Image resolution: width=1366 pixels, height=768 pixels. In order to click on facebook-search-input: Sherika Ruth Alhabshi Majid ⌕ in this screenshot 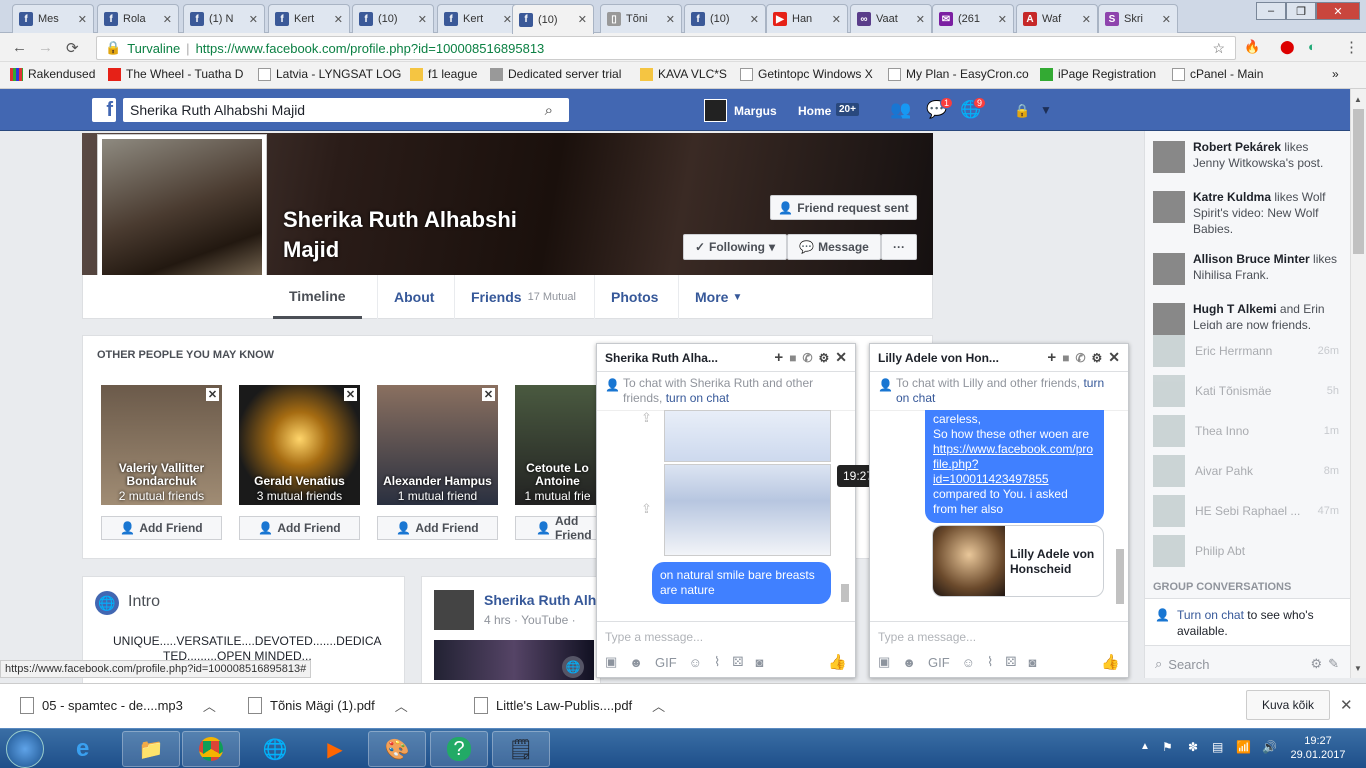, I will do `click(346, 110)`.